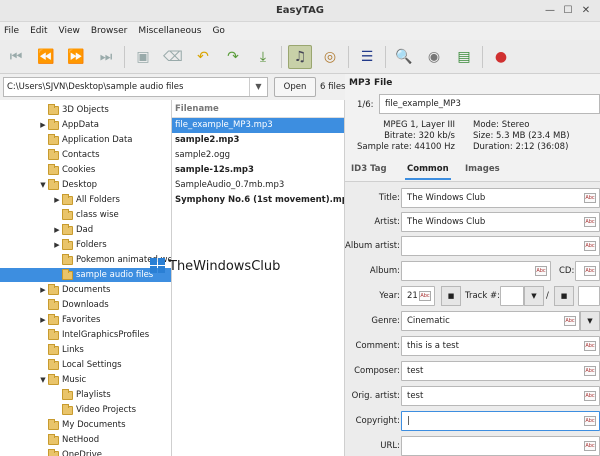 The image size is (600, 456). I want to click on tree-item: ▶ Dad, so click(72, 230).